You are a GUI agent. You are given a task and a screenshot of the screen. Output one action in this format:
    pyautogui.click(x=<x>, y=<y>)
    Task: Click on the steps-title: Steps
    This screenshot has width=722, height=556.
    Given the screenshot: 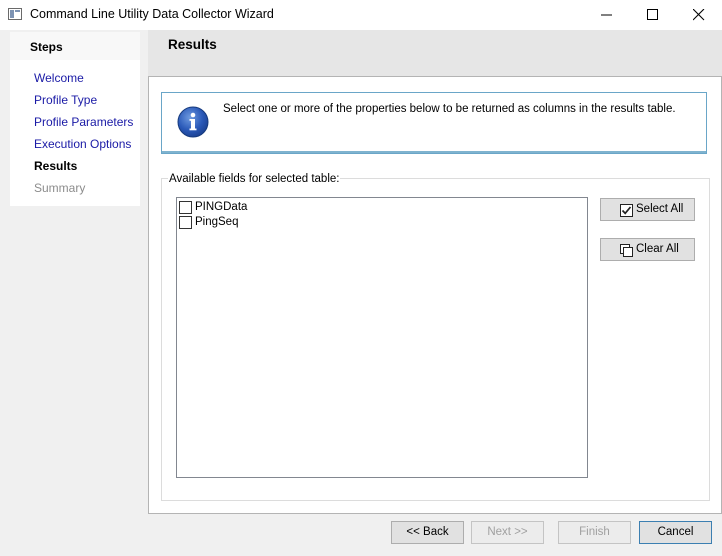 What is the action you would take?
    pyautogui.click(x=46, y=47)
    